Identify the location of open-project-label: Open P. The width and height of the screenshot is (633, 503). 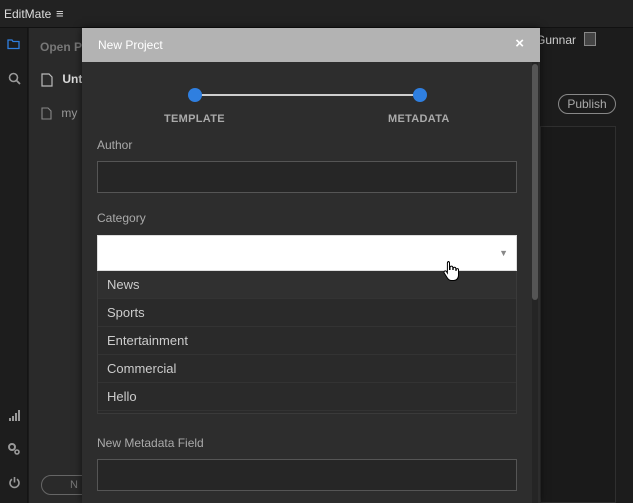
(61, 47).